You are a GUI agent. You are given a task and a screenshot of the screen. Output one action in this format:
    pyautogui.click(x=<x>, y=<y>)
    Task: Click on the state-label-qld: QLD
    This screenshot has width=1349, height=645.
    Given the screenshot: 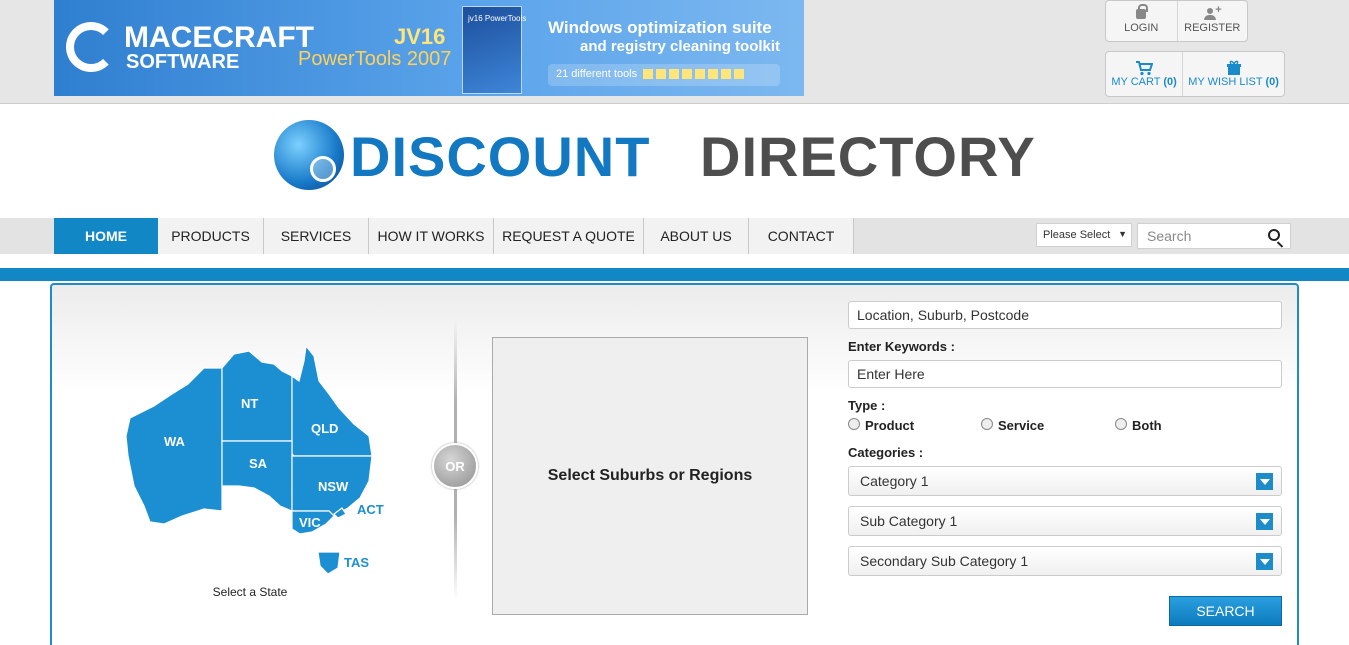 What is the action you would take?
    pyautogui.click(x=324, y=428)
    